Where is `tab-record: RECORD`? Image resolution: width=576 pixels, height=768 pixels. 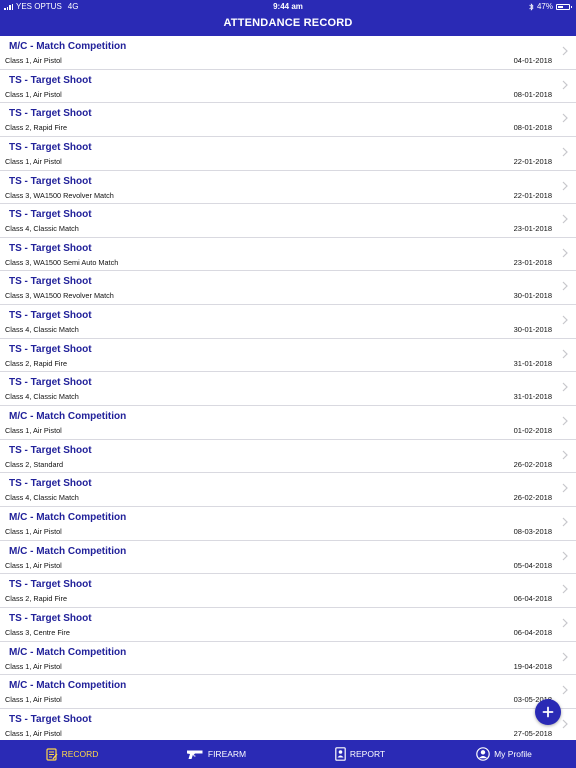
tab-record: RECORD is located at coordinates (72, 754).